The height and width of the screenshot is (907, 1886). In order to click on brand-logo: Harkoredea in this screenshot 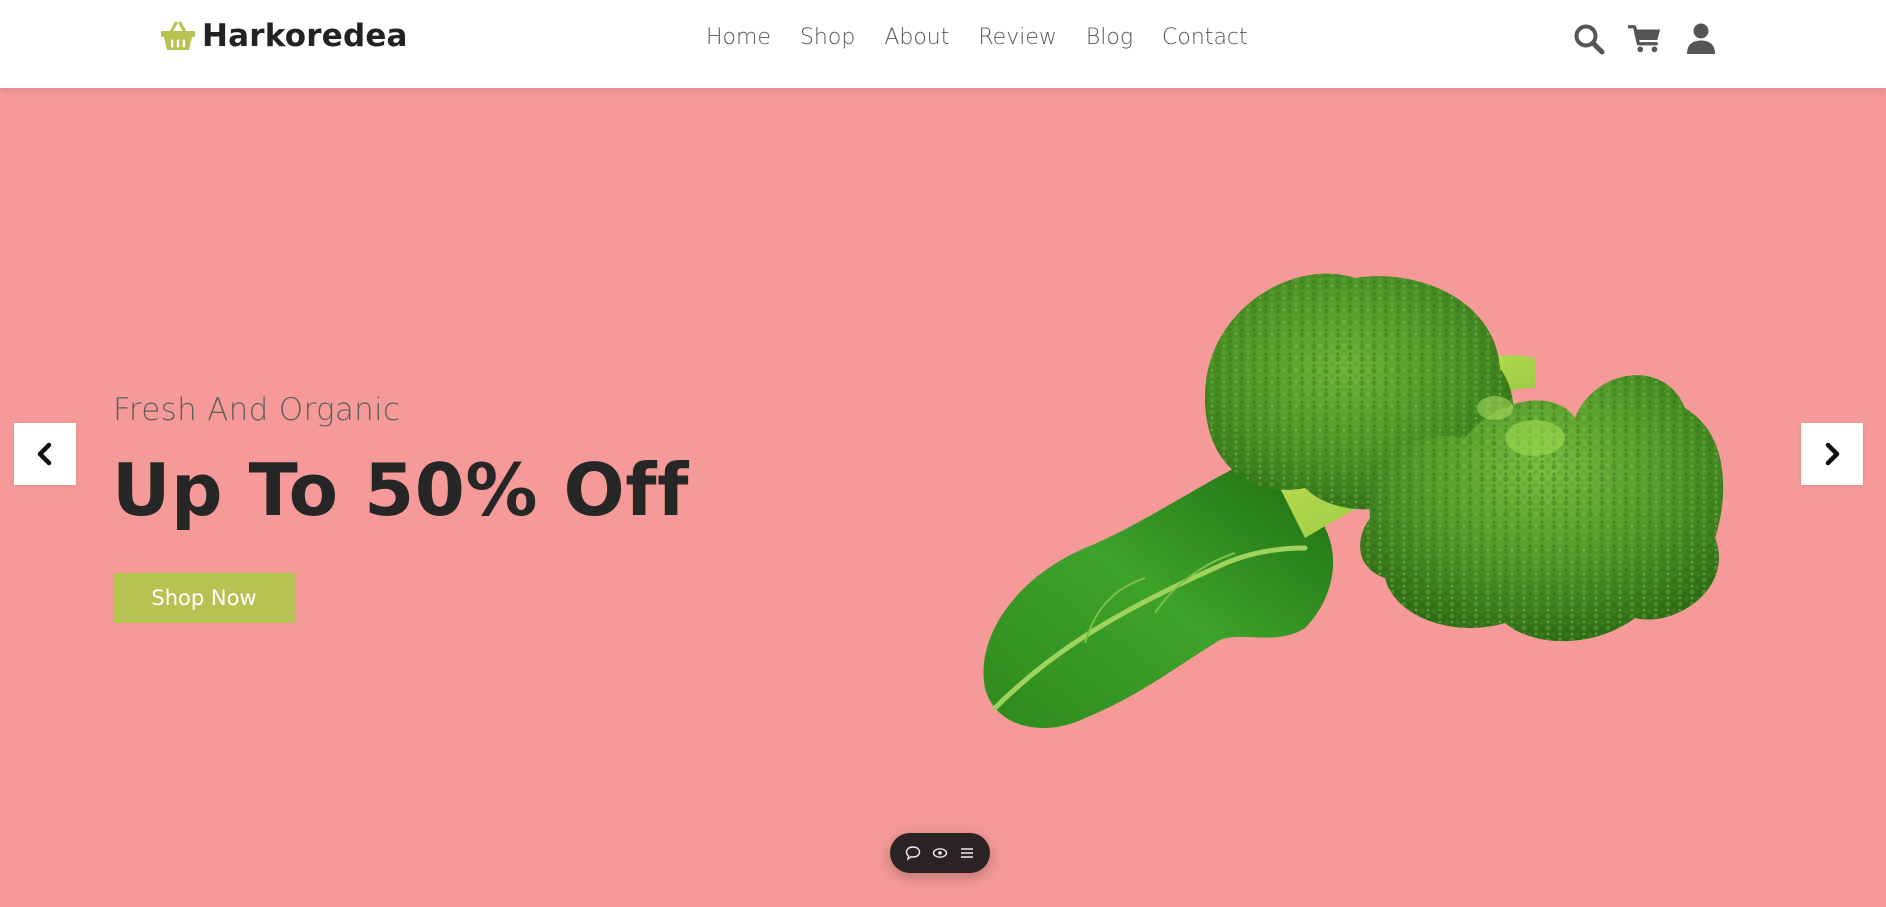, I will do `click(284, 36)`.